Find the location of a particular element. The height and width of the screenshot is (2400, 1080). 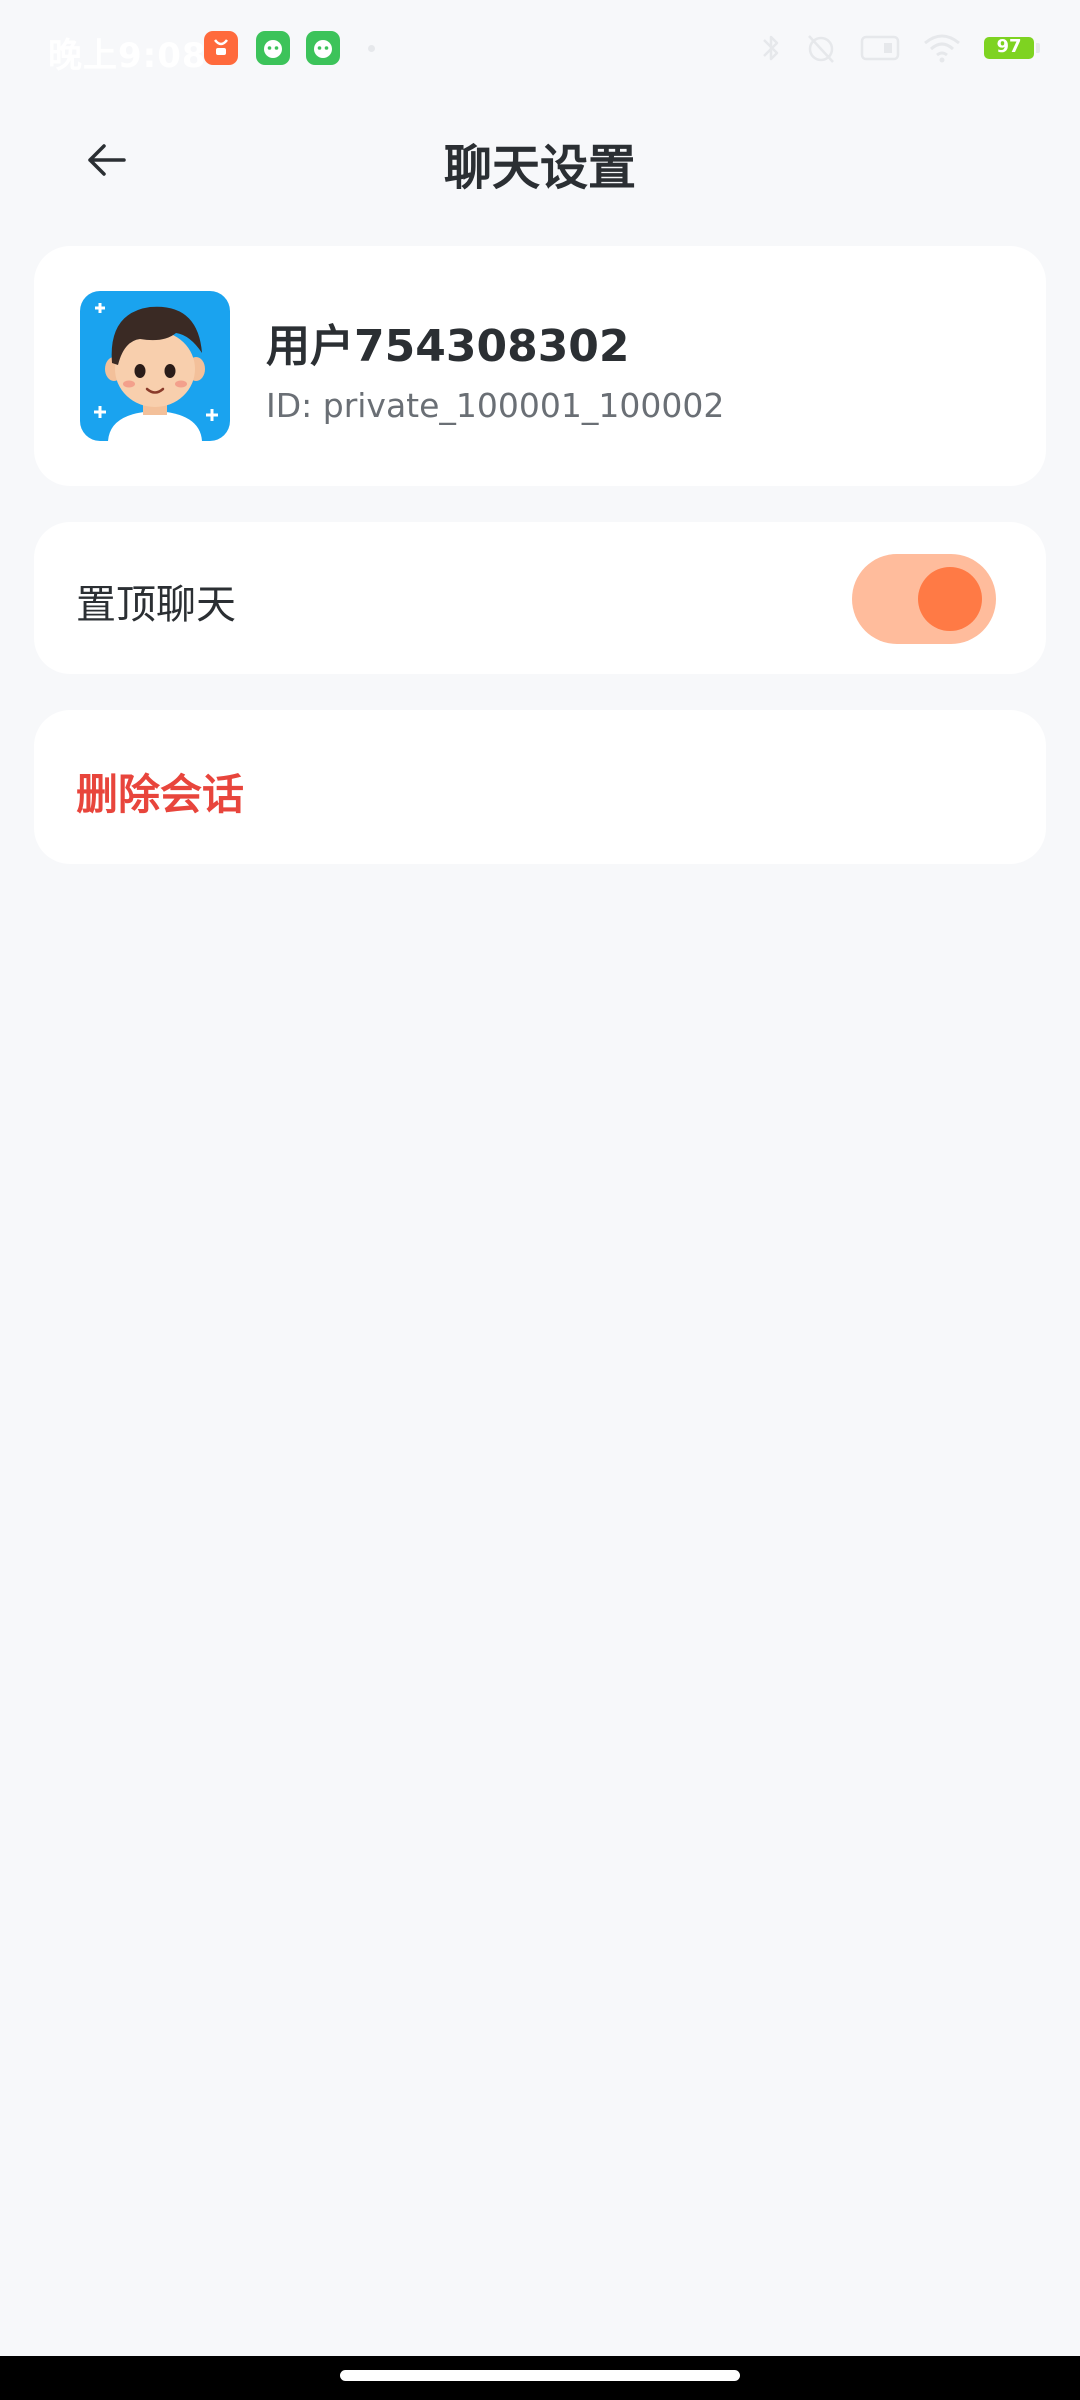

battery-cap is located at coordinates (1038, 48).